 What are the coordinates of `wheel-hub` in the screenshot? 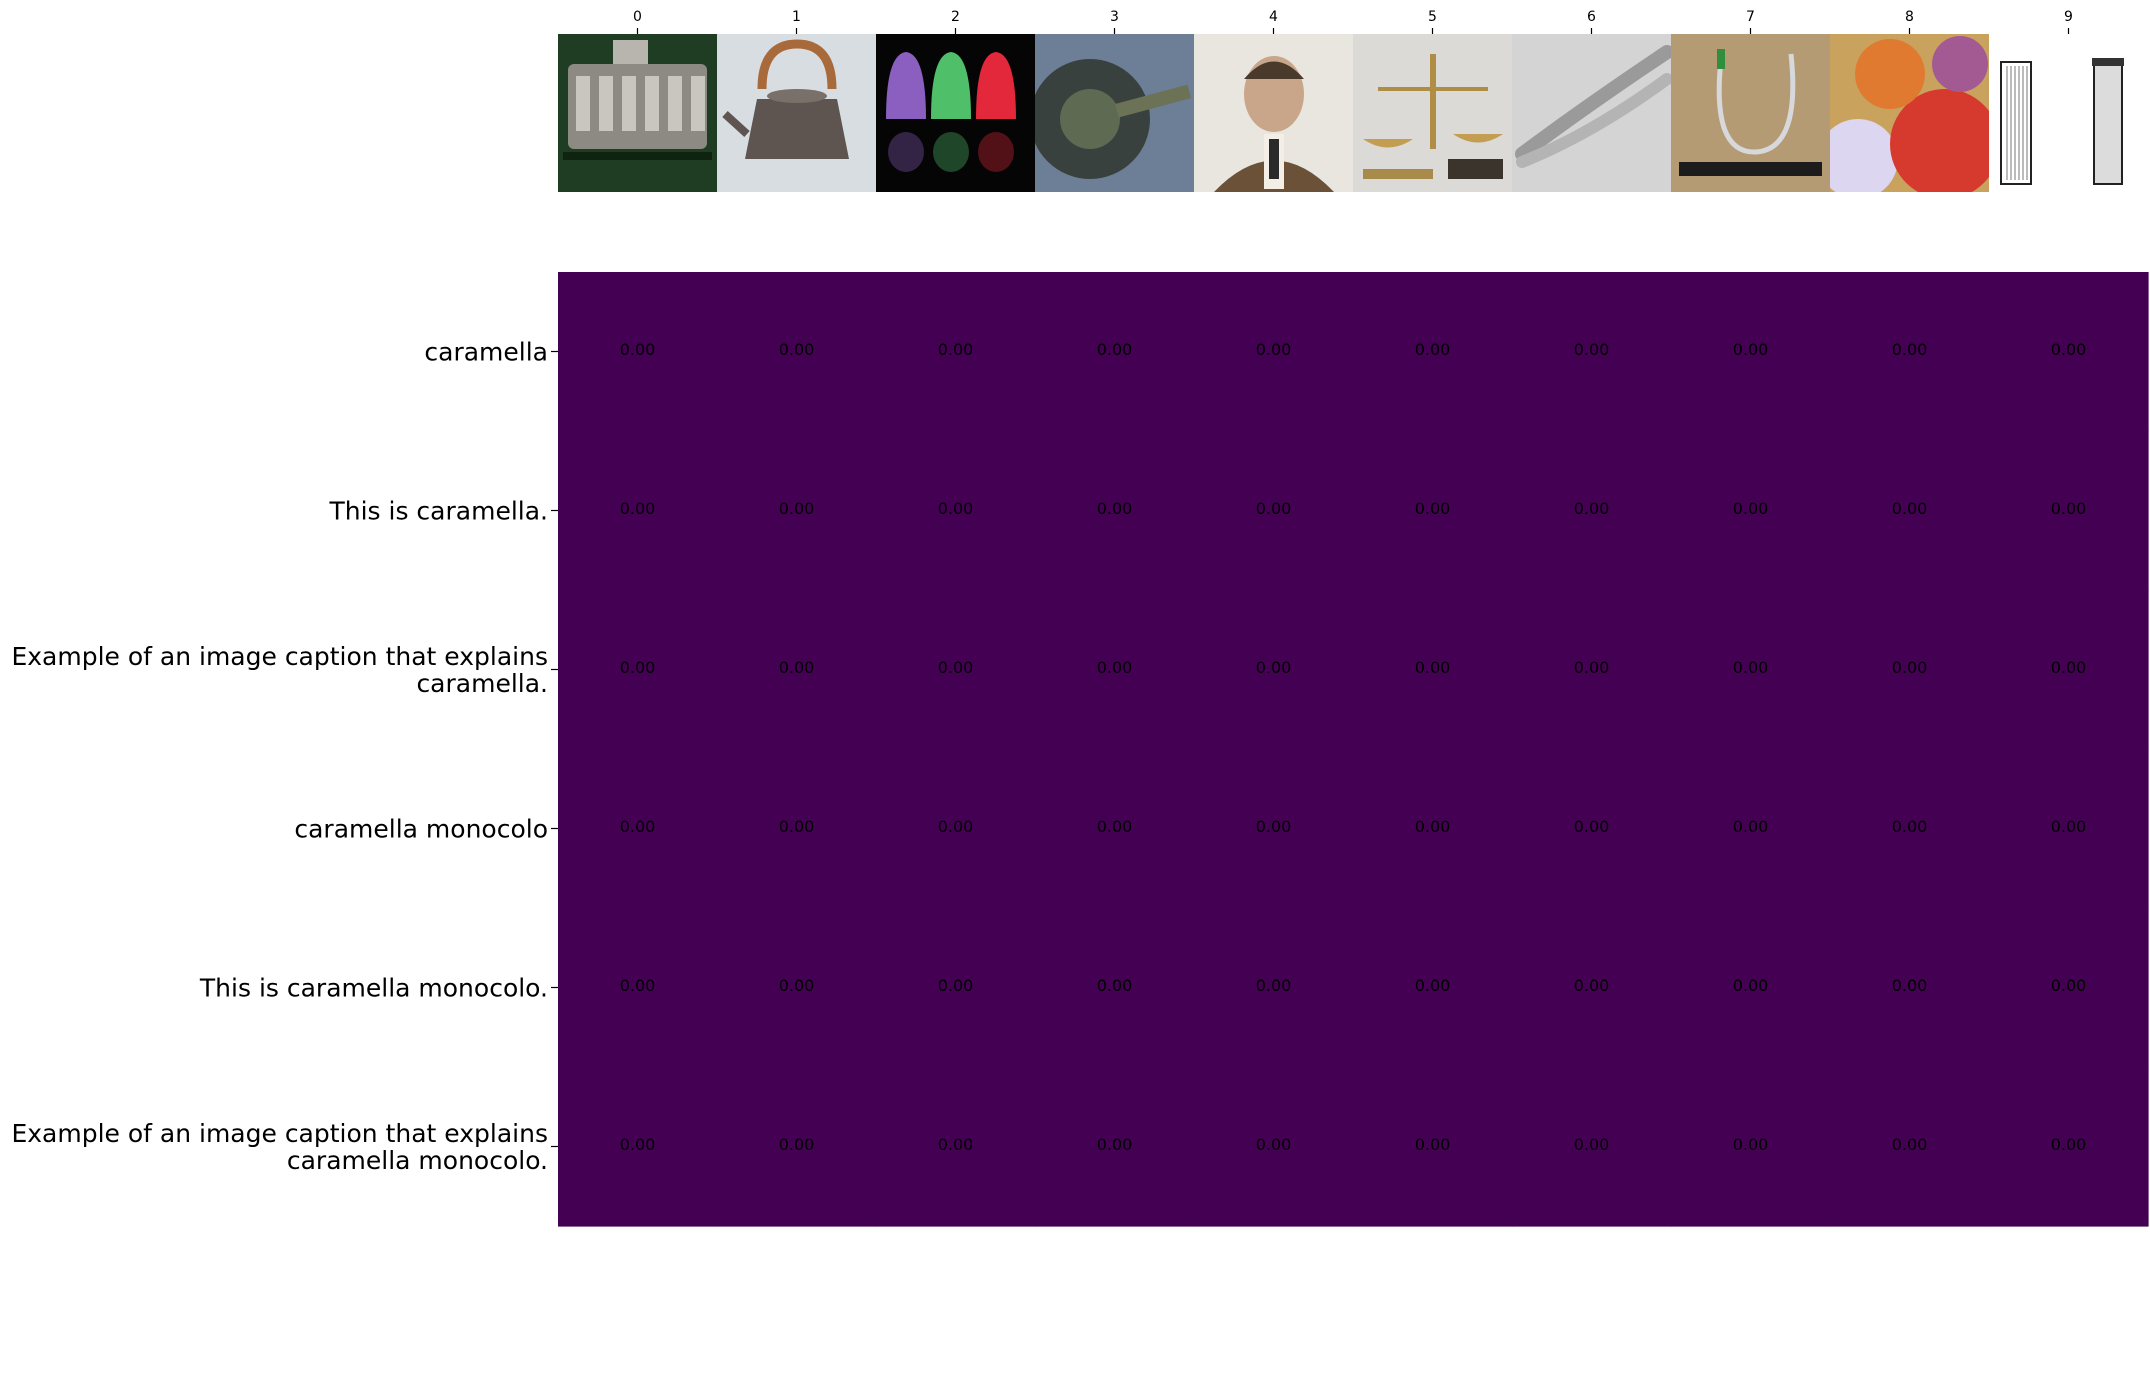 It's located at (1090, 119).